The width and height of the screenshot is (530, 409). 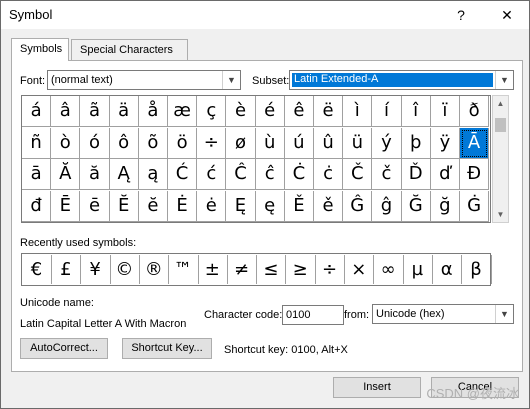 I want to click on symbol-cell: ď, so click(x=445, y=174).